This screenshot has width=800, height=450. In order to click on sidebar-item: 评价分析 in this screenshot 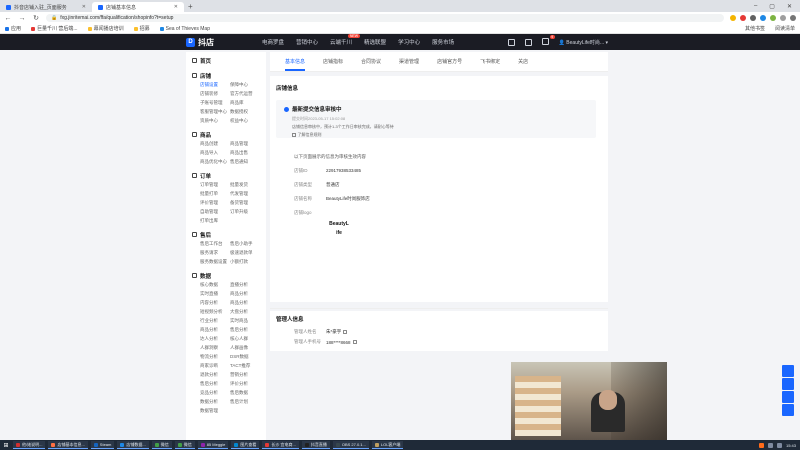, I will do `click(245, 384)`.